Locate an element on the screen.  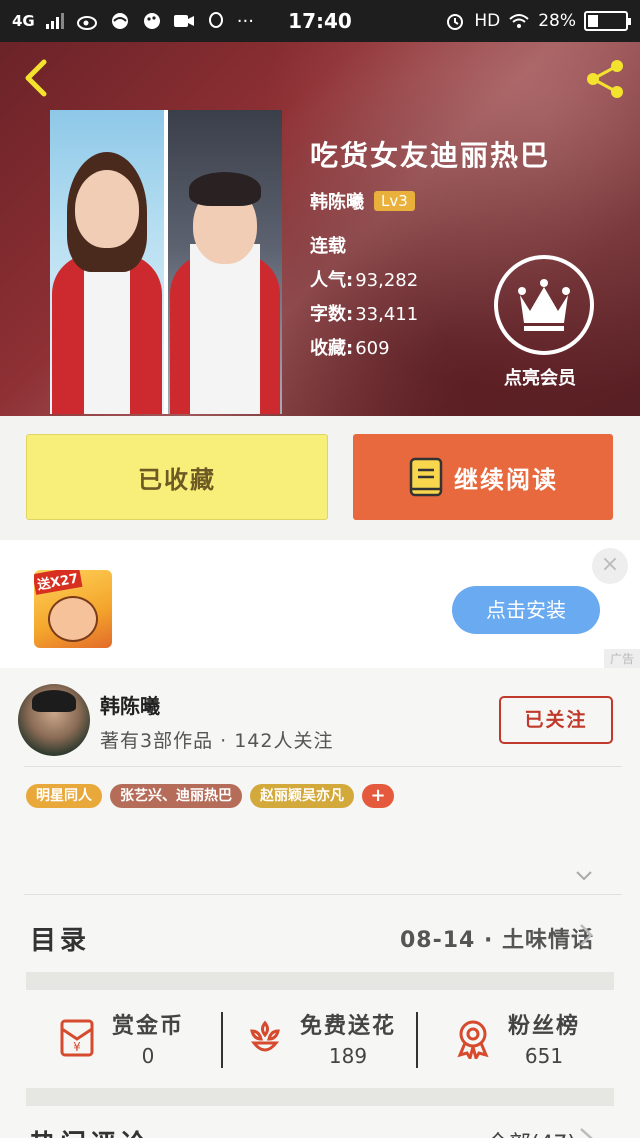
vip-button is located at coordinates (544, 305).